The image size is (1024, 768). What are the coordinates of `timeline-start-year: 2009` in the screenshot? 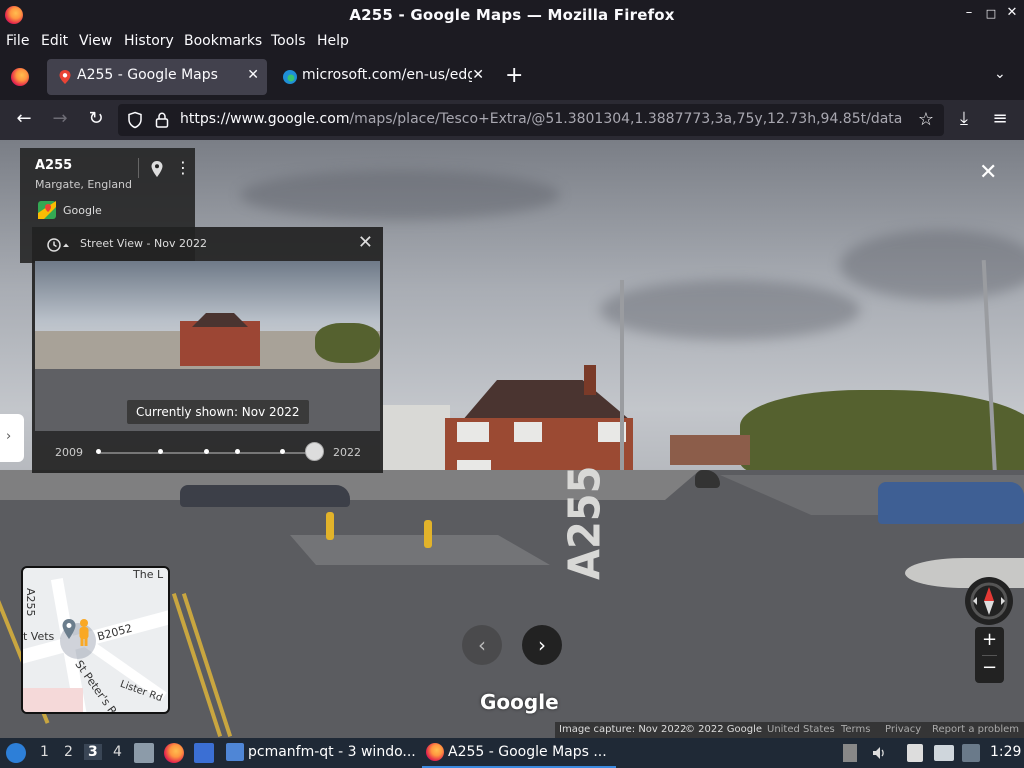 It's located at (69, 452).